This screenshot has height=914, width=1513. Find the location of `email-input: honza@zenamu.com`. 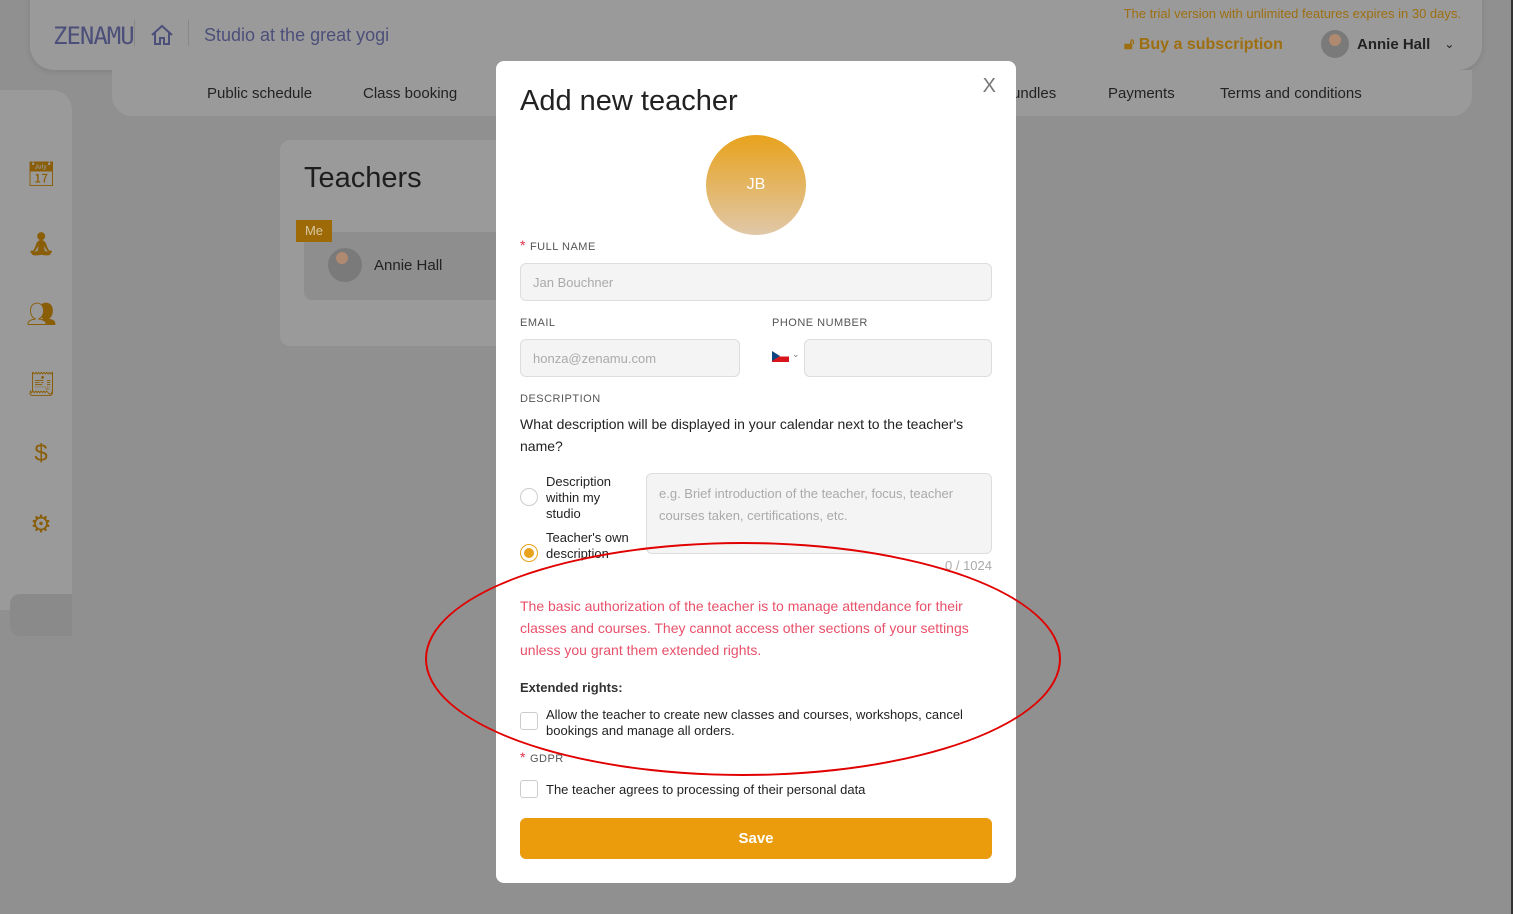

email-input: honza@zenamu.com is located at coordinates (630, 358).